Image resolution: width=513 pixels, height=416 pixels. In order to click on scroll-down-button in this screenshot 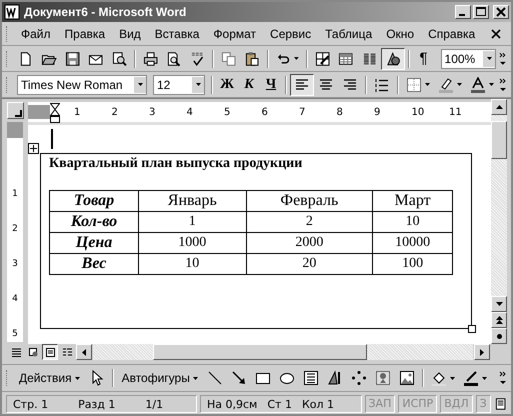, I will do `click(499, 304)`.